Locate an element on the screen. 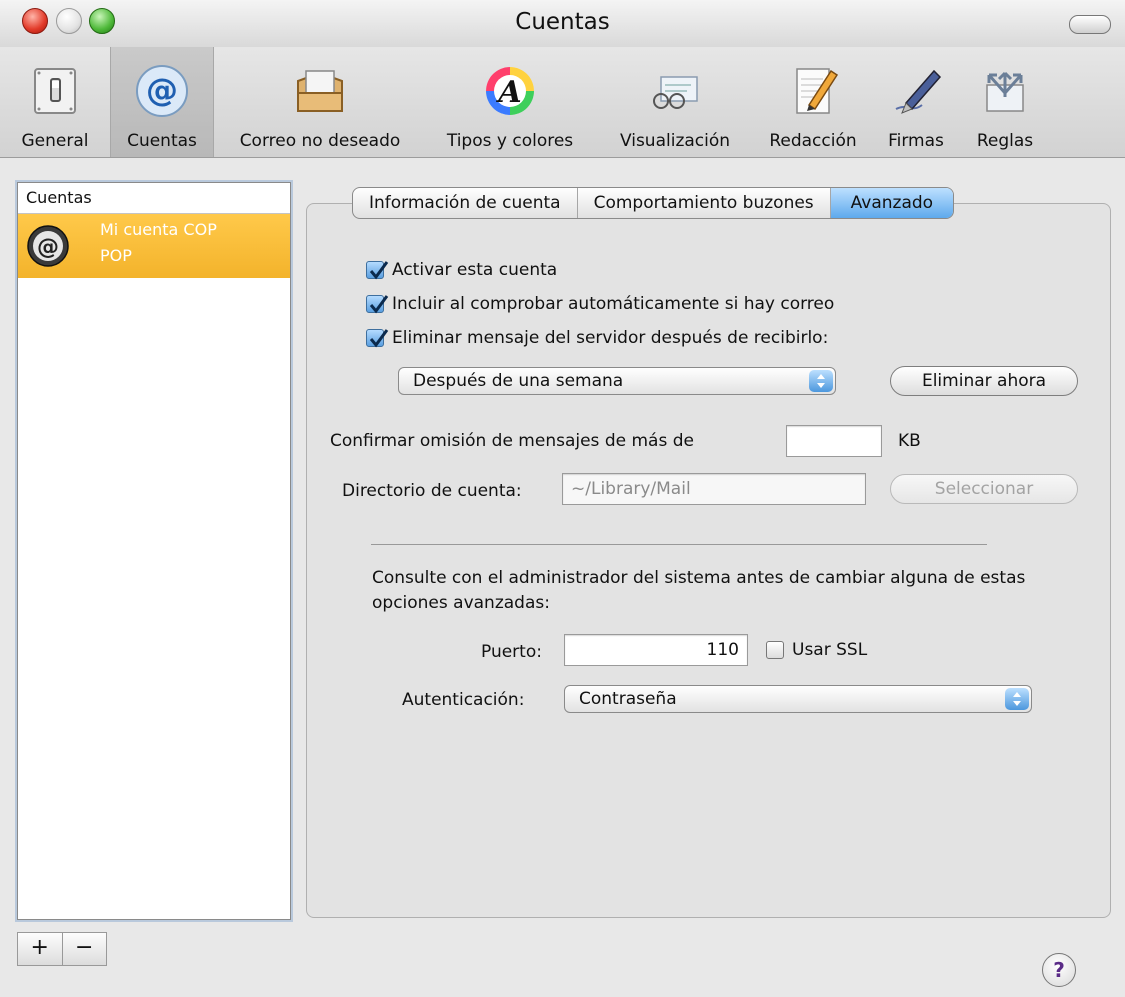  toolbar-label: Visualización is located at coordinates (675, 141).